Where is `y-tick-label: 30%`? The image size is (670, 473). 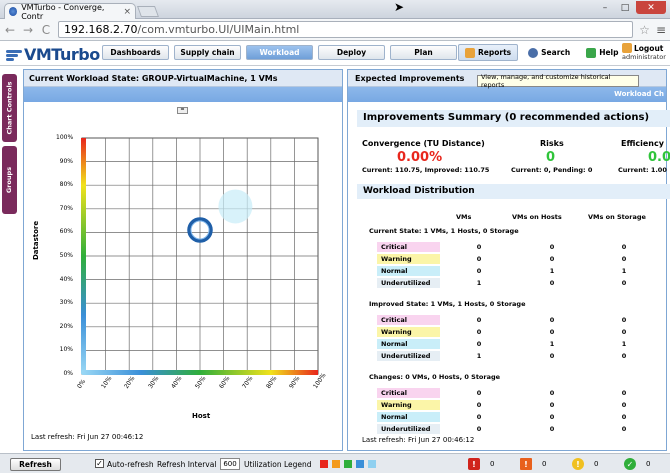 y-tick-label: 30% is located at coordinates (66, 303).